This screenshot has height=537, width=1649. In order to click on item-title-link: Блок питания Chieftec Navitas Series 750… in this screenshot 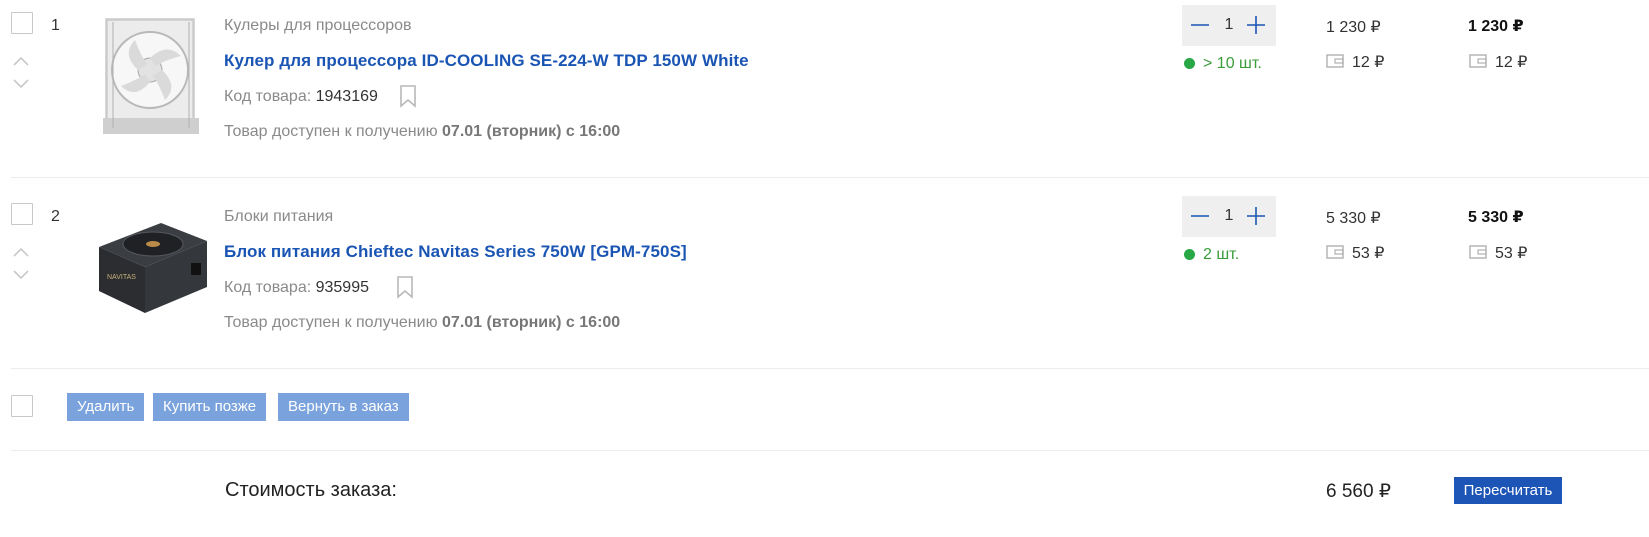, I will do `click(455, 252)`.